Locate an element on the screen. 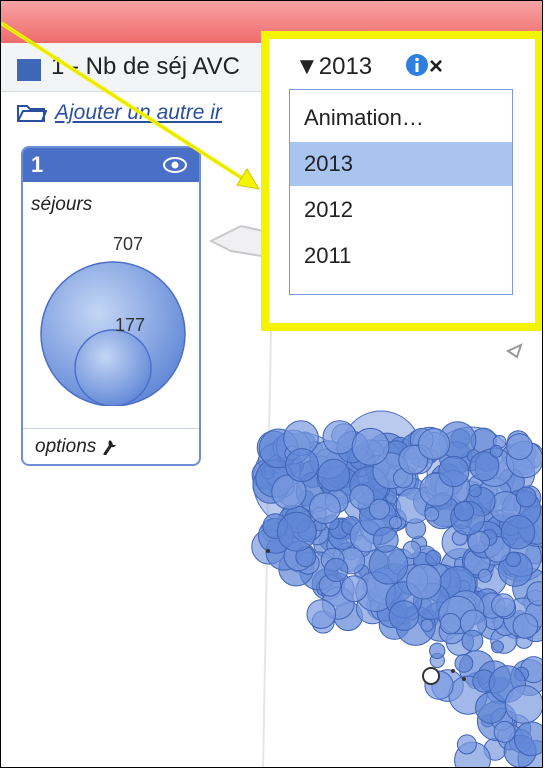 The height and width of the screenshot is (770, 545). callout-arrow is located at coordinates (130, 105).